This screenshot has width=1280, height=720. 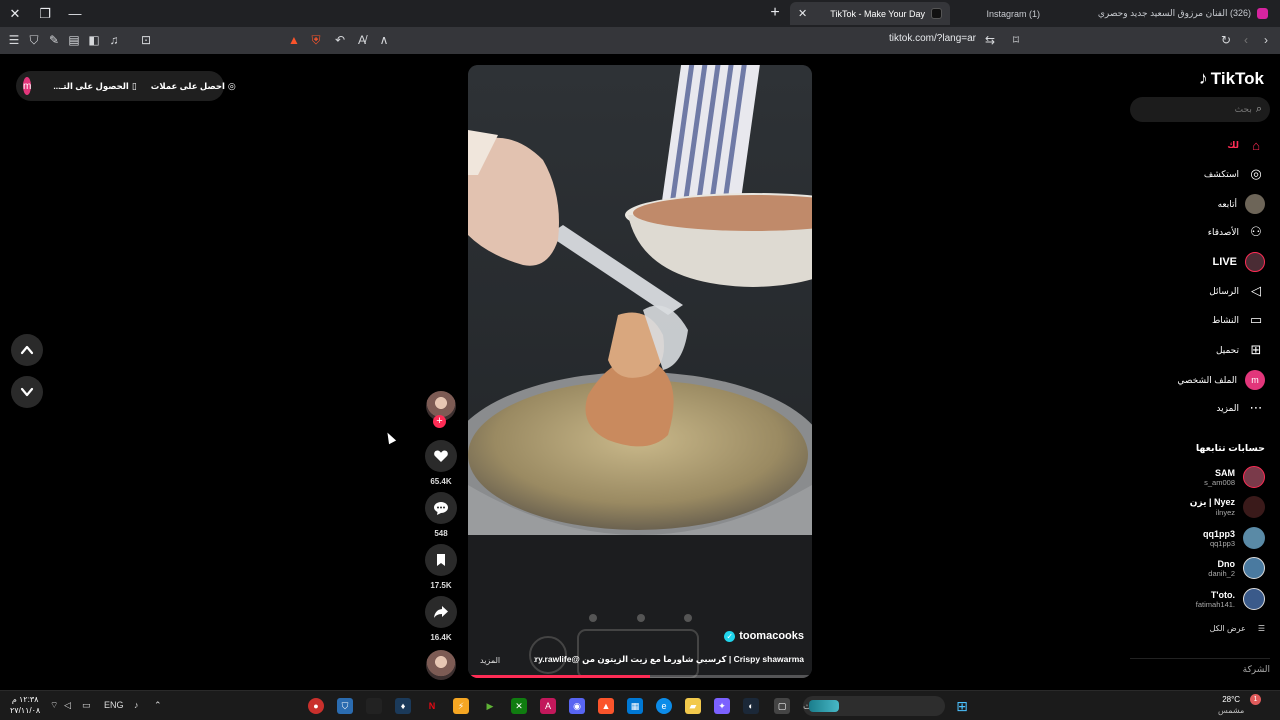 What do you see at coordinates (751, 706) in the screenshot?
I see `steam-icon: ◐` at bounding box center [751, 706].